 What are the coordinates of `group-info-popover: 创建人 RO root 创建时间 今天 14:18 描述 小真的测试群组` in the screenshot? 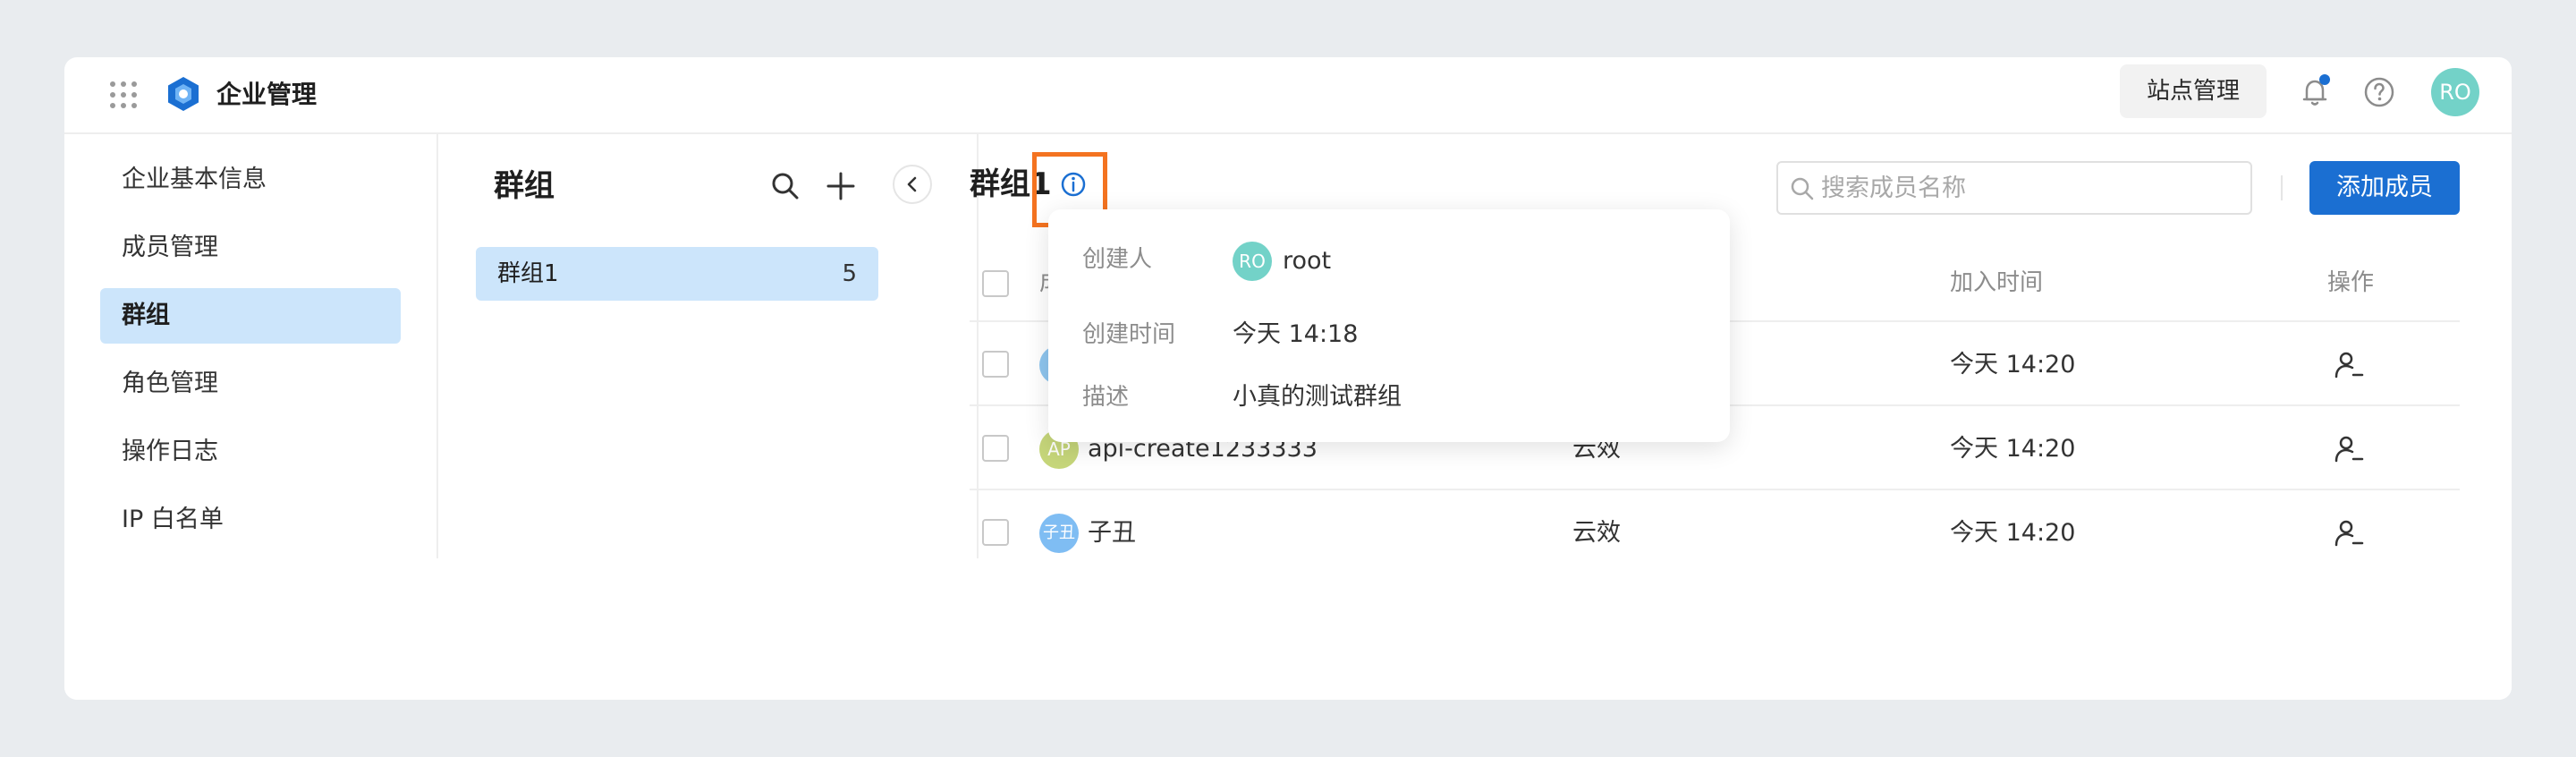 It's located at (1389, 325).